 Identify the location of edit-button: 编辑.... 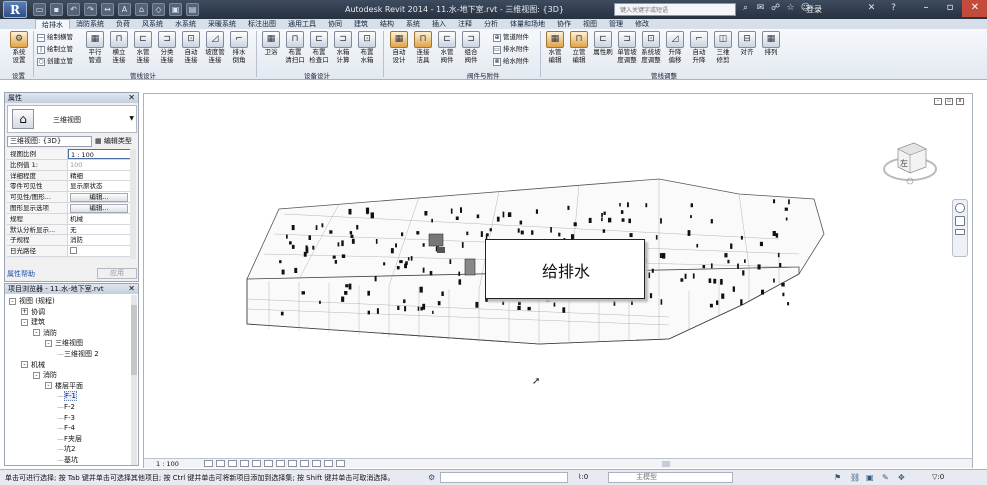
(99, 208).